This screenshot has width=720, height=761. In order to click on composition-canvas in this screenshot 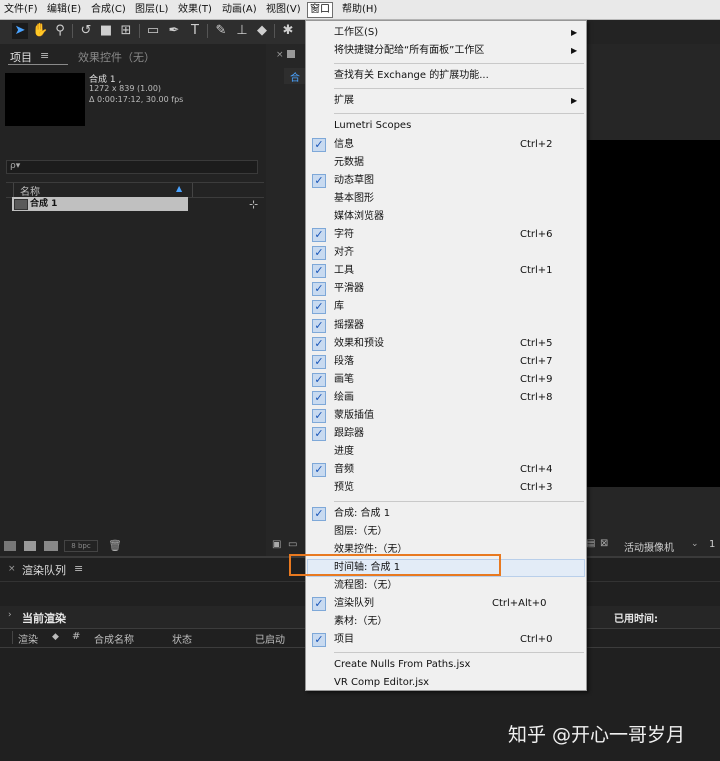, I will do `click(652, 313)`.